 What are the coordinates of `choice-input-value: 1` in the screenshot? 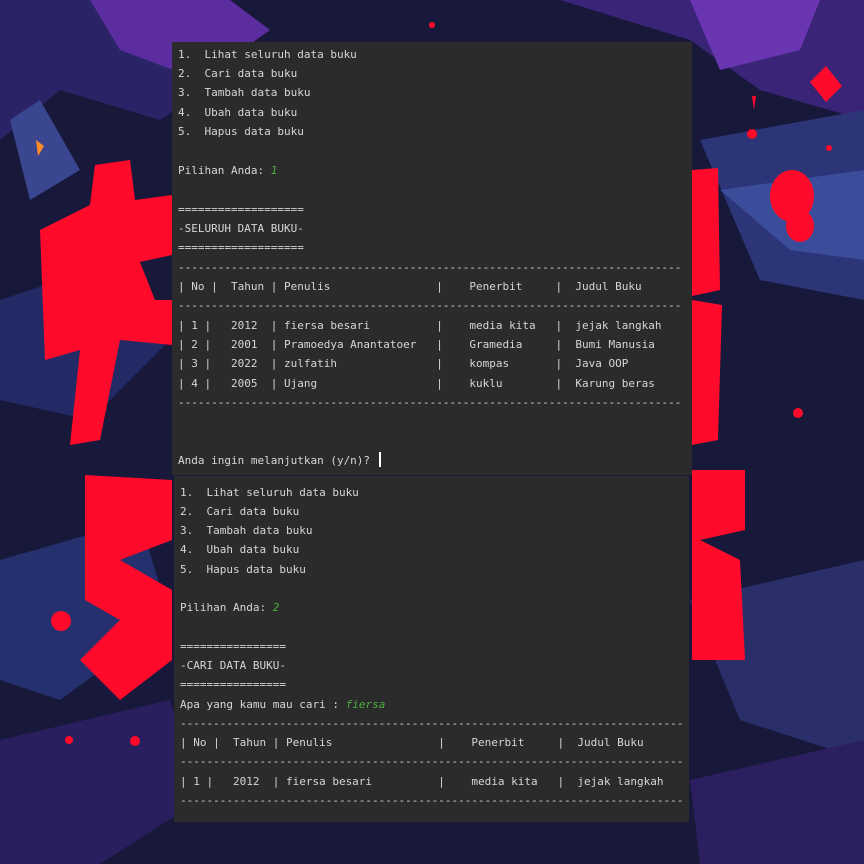 It's located at (274, 170).